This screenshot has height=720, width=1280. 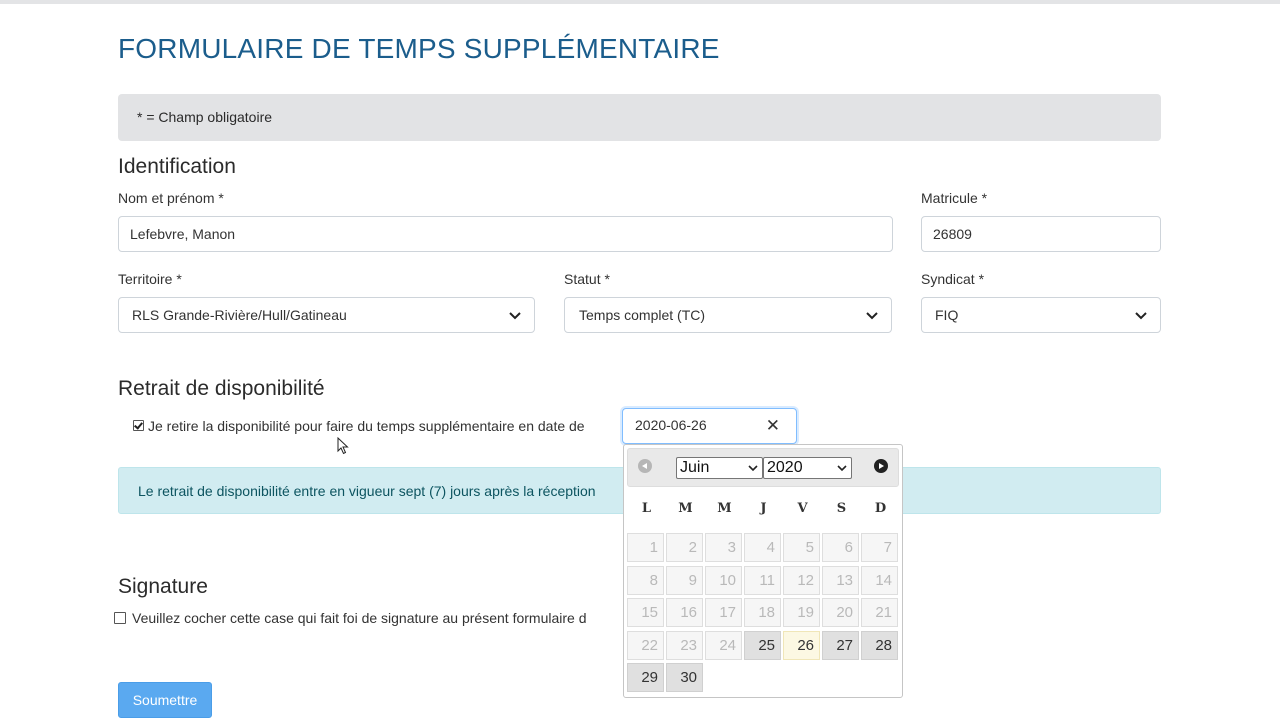 What do you see at coordinates (645, 466) in the screenshot?
I see `prev-month-icon` at bounding box center [645, 466].